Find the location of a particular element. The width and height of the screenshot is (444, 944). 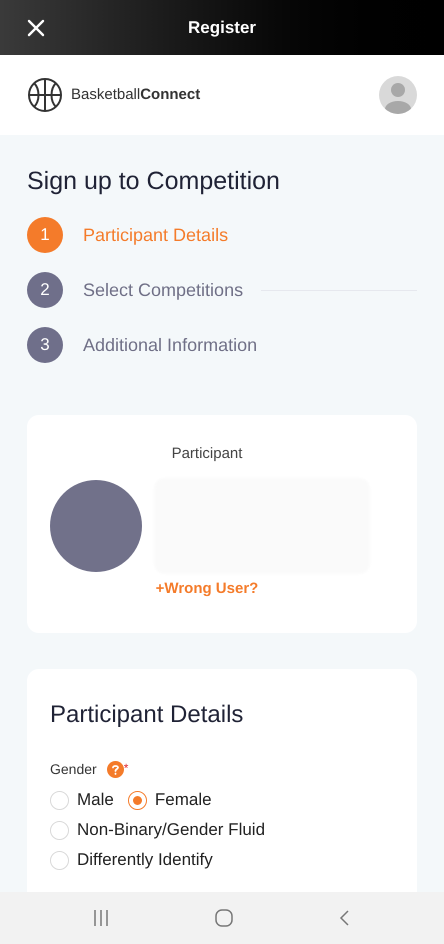

user-avatar-button is located at coordinates (398, 95).